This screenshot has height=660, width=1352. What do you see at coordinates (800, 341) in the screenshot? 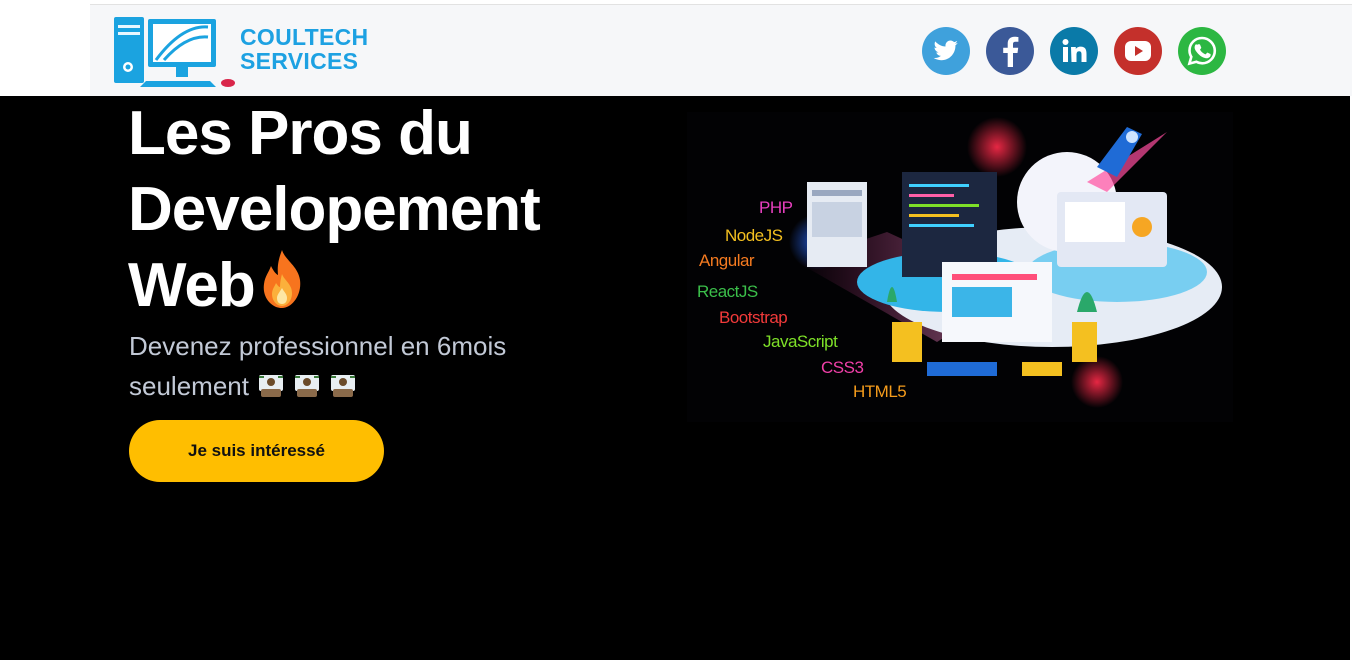
I see `tech-label-javascript: JavaScript` at bounding box center [800, 341].